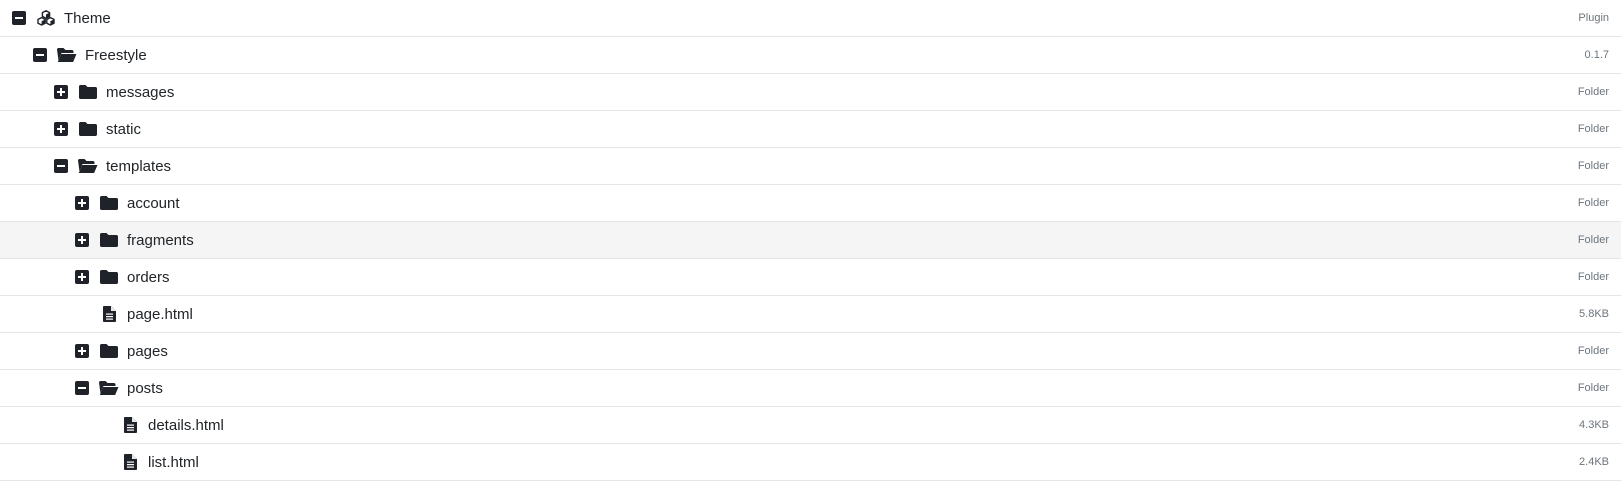  What do you see at coordinates (186, 425) in the screenshot?
I see `tree-item-label: details.html` at bounding box center [186, 425].